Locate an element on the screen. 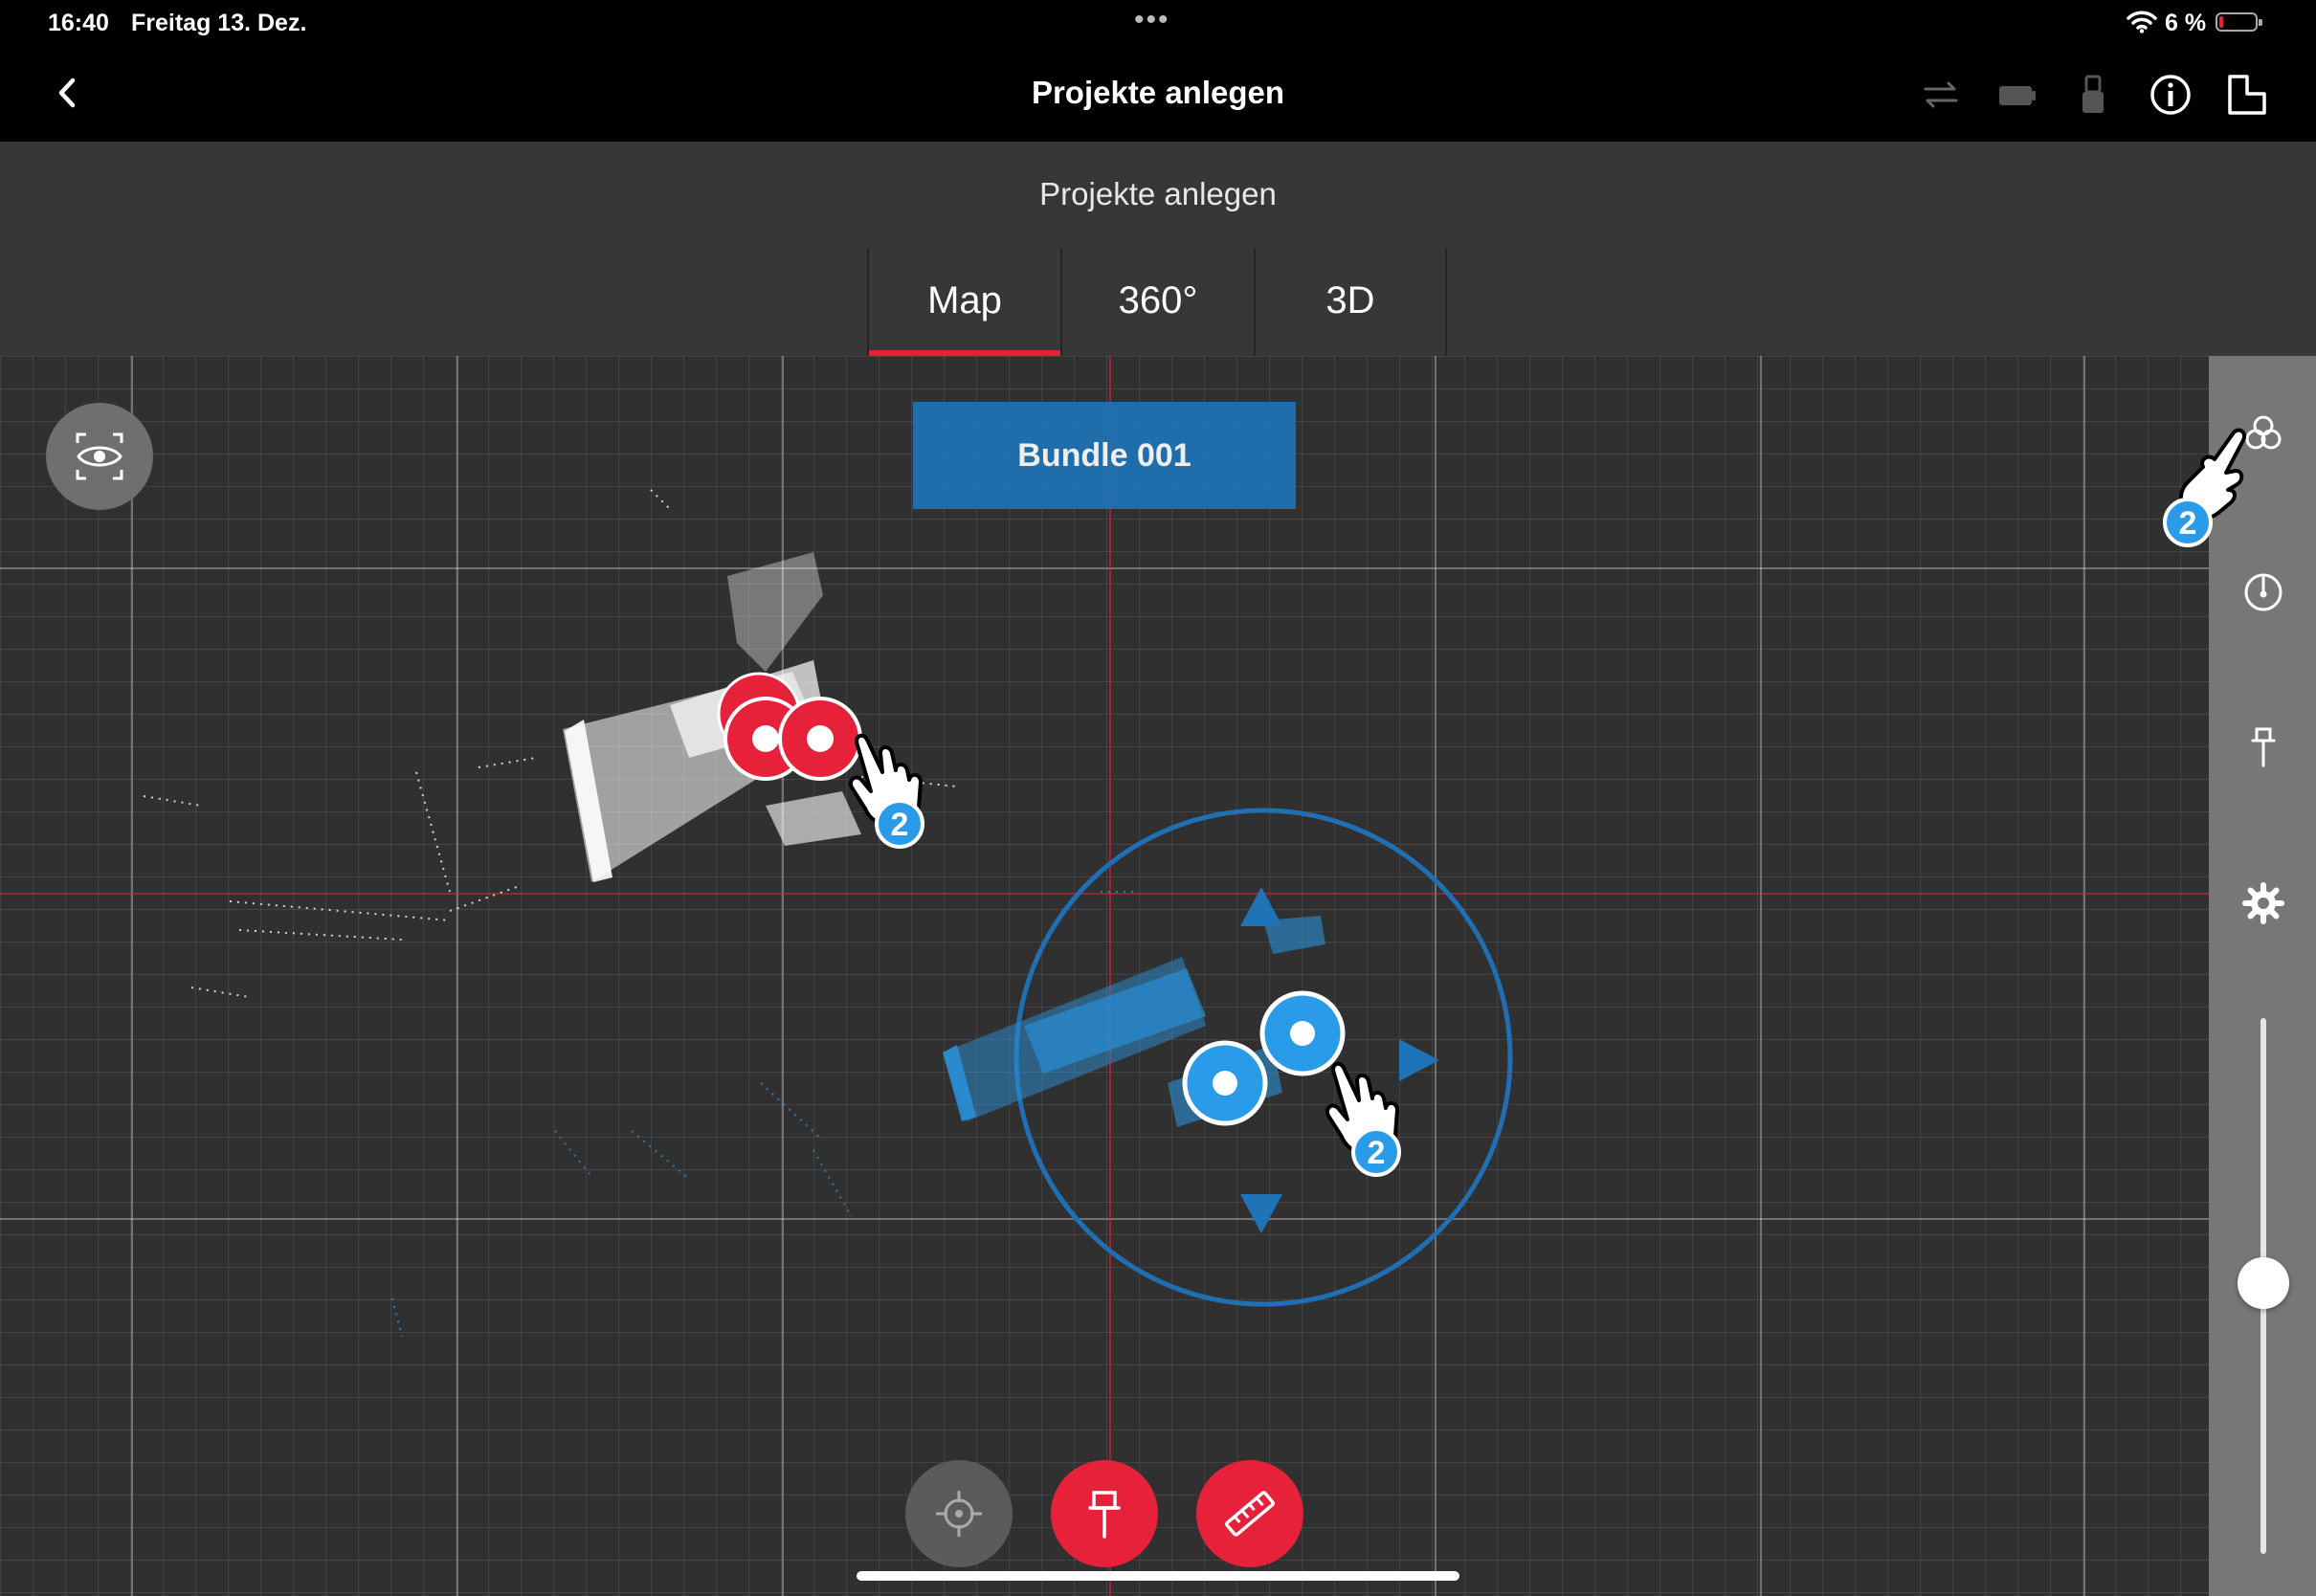 The image size is (2316, 1596). tab-map: Map is located at coordinates (963, 302).